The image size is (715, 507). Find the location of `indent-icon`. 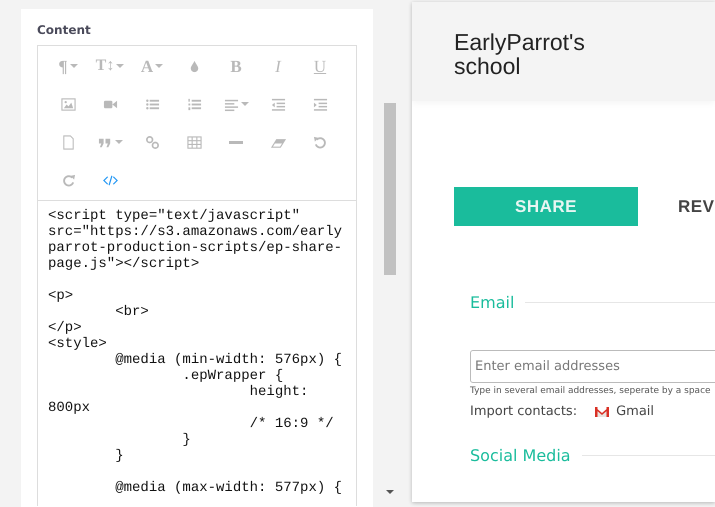

indent-icon is located at coordinates (320, 104).